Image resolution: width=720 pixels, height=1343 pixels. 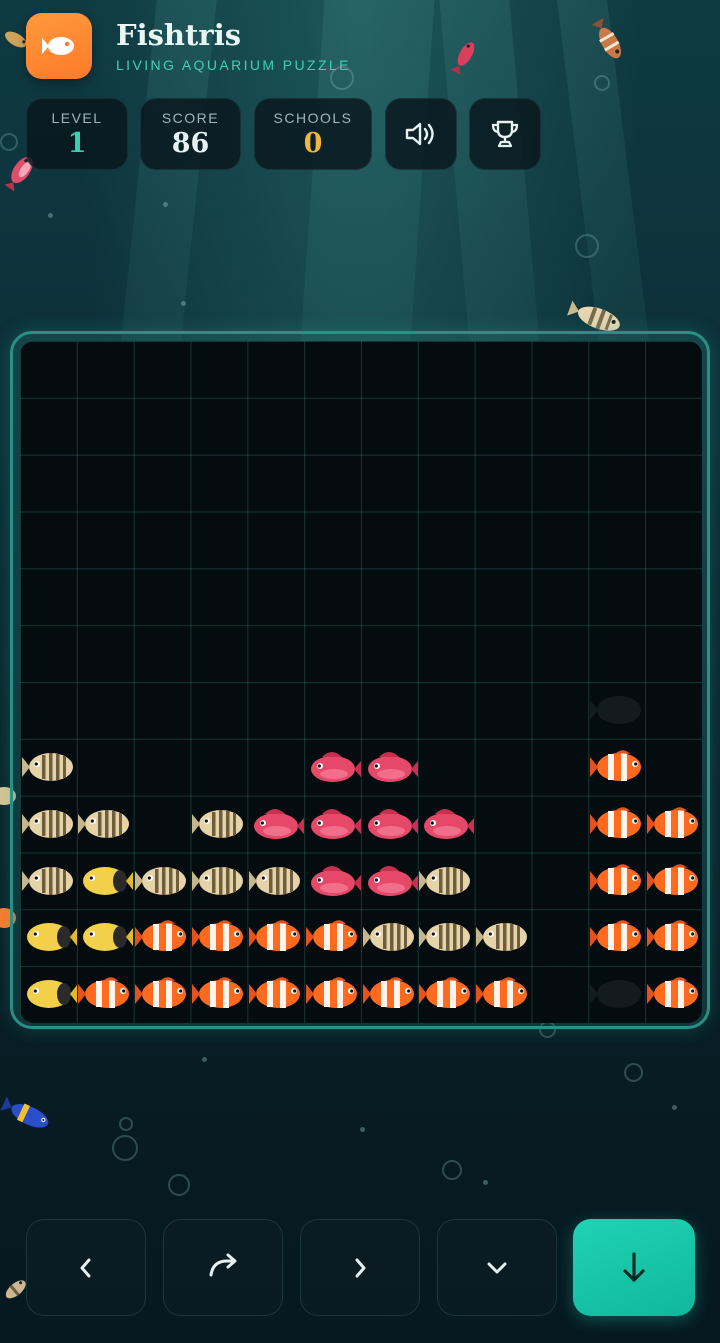 I want to click on chevron-right-icon, so click(x=360, y=1267).